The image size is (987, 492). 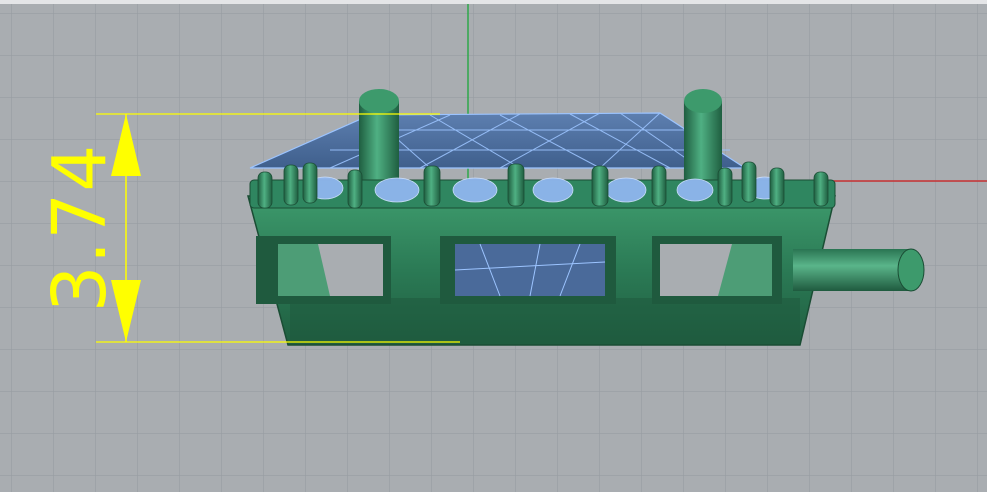 I want to click on tall-prong-left, so click(x=379, y=135).